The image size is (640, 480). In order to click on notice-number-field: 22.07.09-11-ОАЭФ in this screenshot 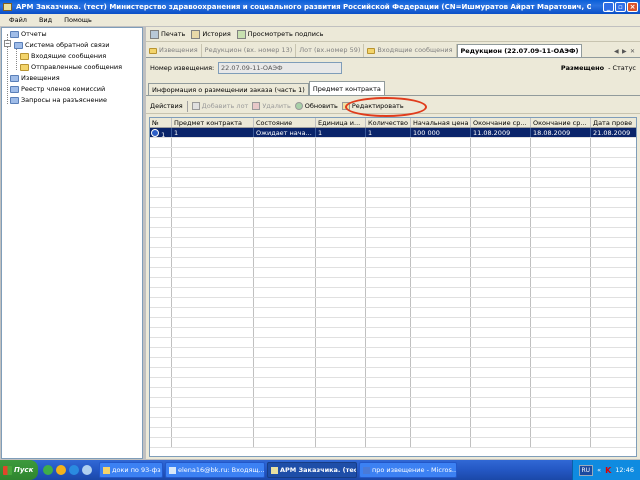, I will do `click(280, 68)`.